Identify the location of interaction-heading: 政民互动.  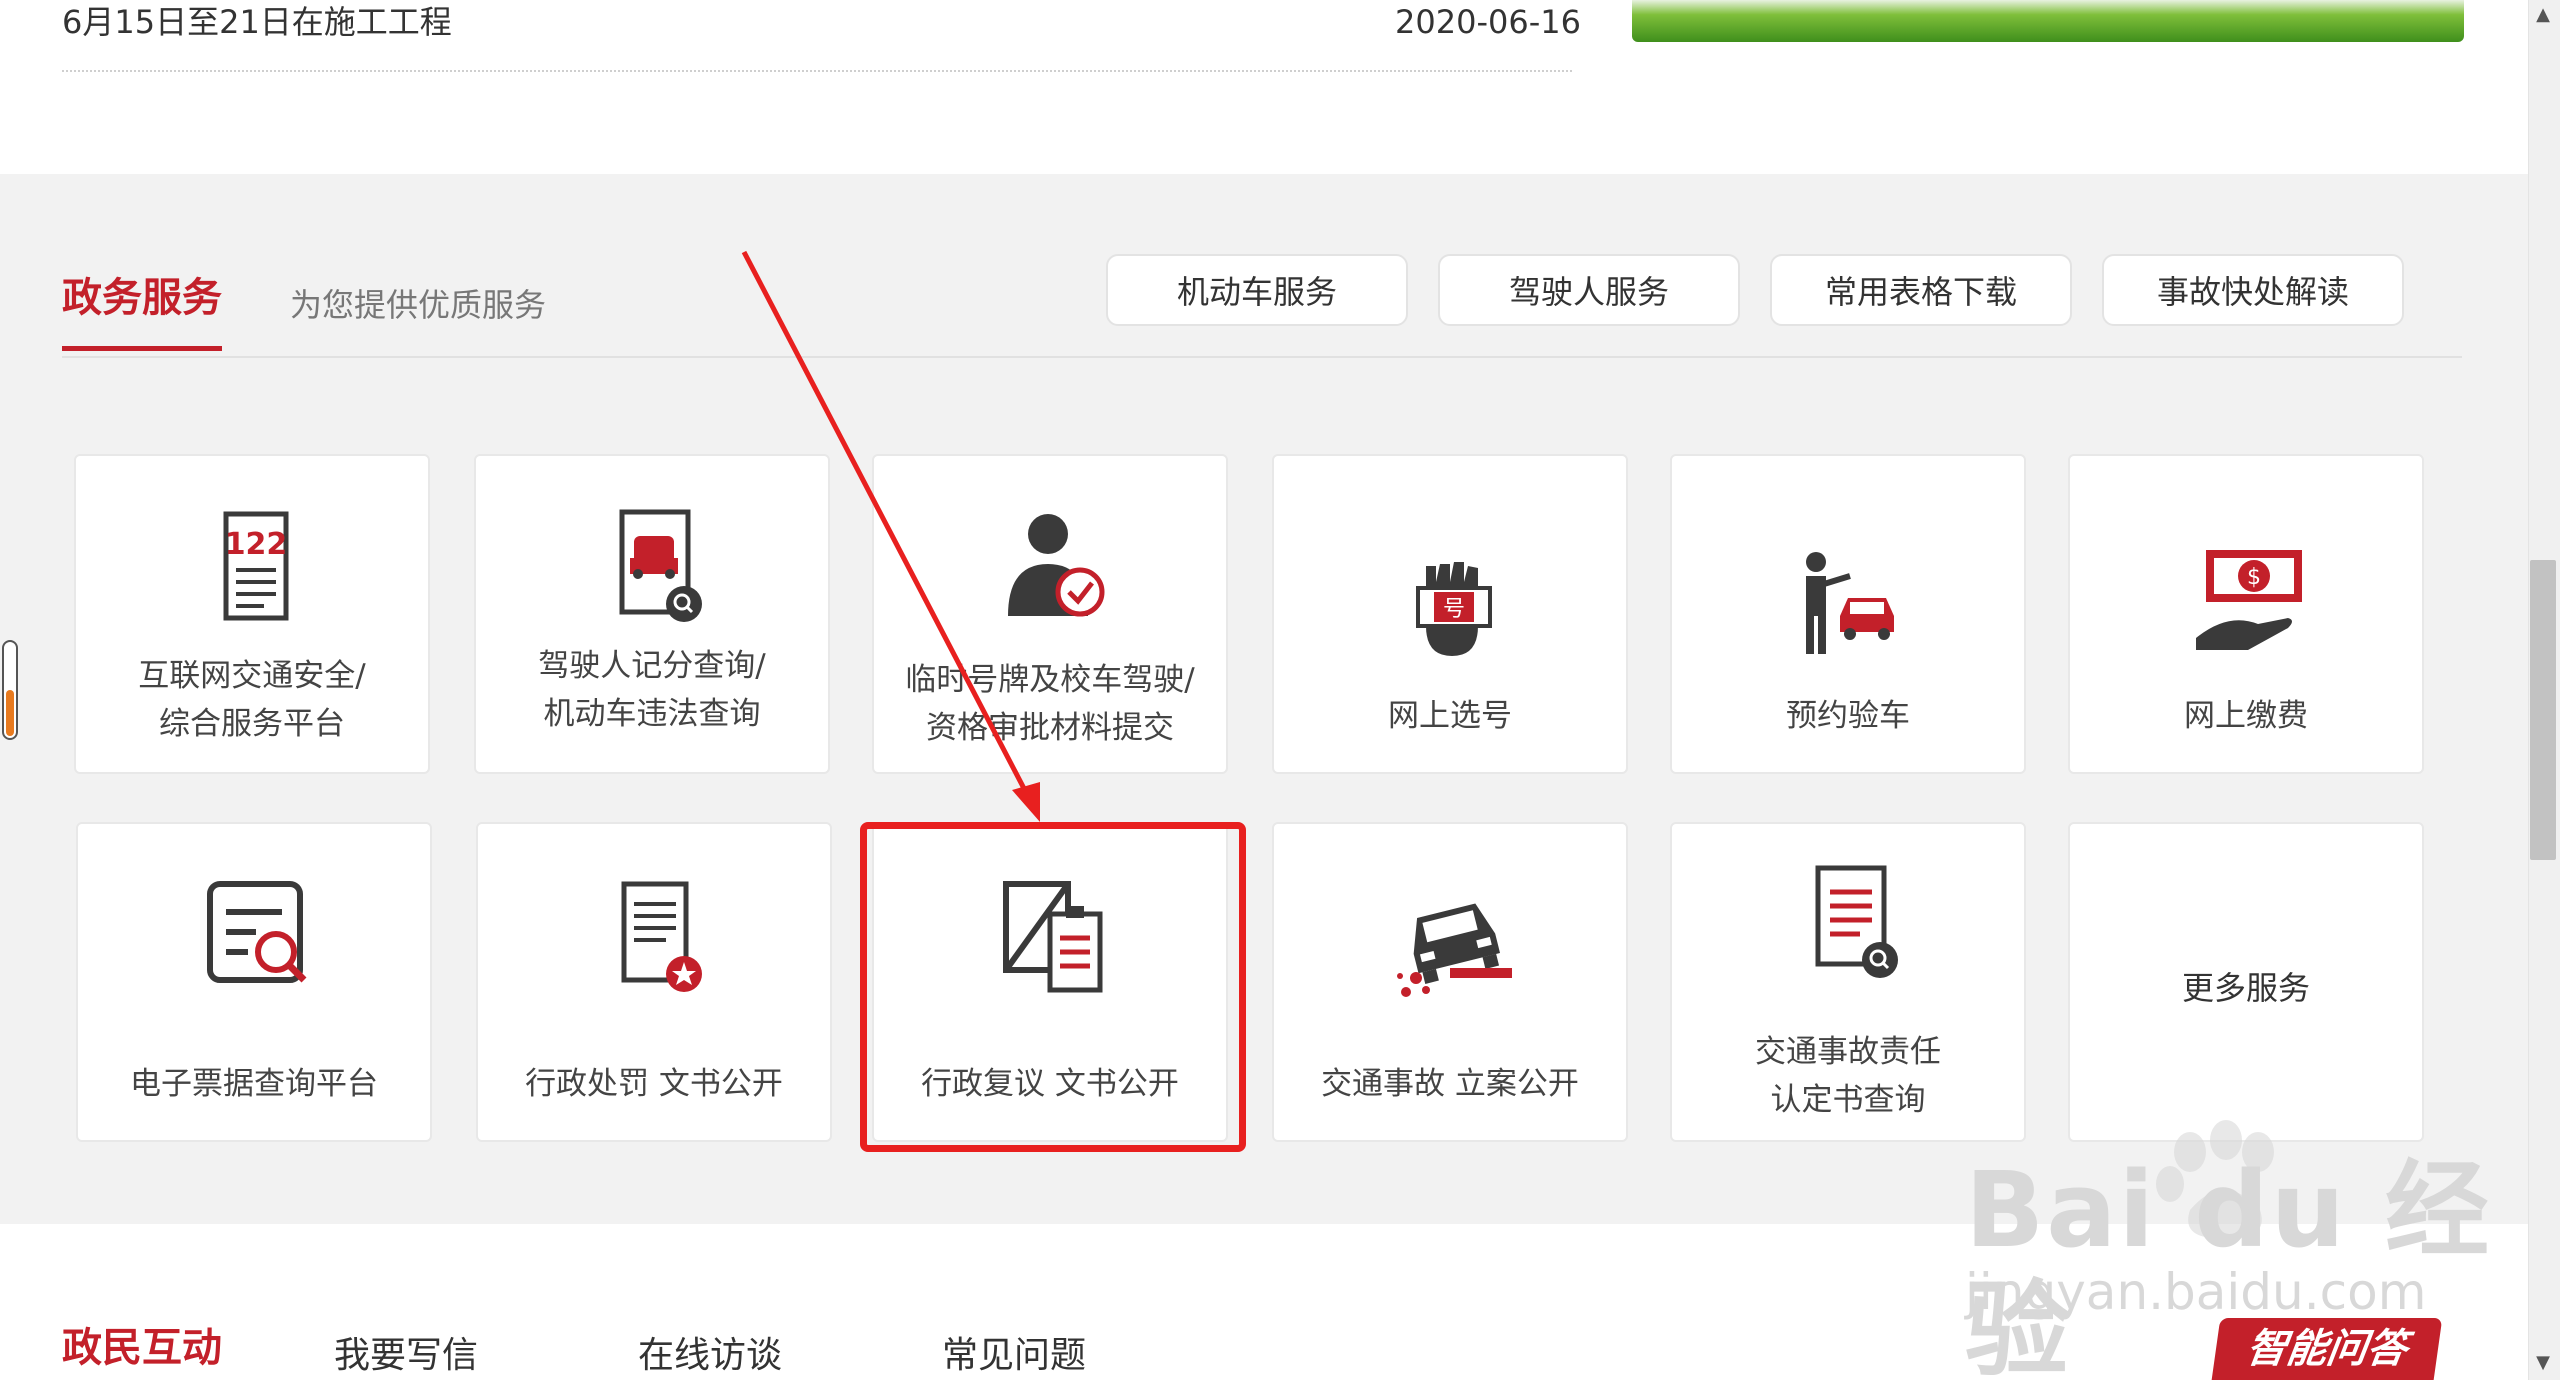
(142, 1348).